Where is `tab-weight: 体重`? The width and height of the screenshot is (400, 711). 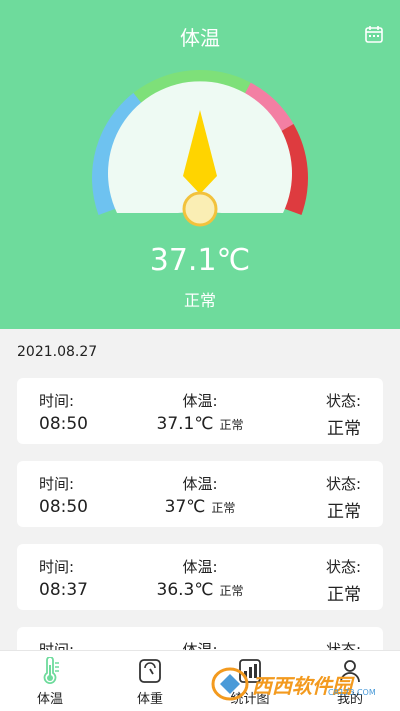
tab-weight: 体重 is located at coordinates (150, 681).